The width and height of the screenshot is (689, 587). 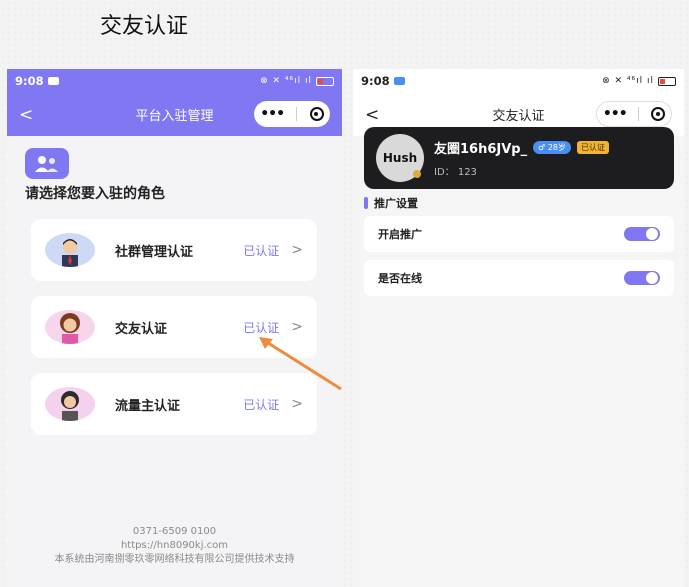 I want to click on nav-bar: < 平台入驻管理 •••, so click(x=174, y=114).